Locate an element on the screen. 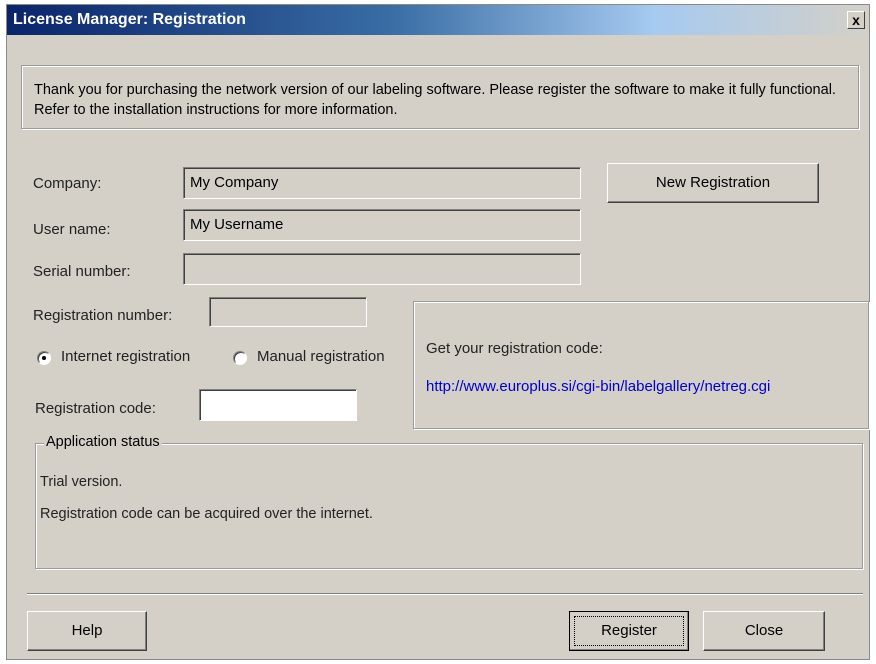 The width and height of the screenshot is (876, 664). footer-separator is located at coordinates (445, 594).